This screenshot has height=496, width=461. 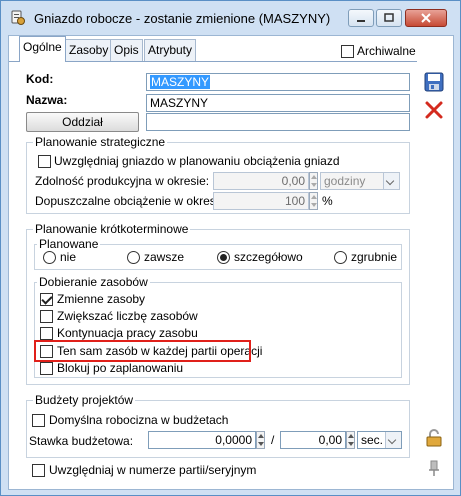 What do you see at coordinates (69, 244) in the screenshot?
I see `planned-title: Planowane` at bounding box center [69, 244].